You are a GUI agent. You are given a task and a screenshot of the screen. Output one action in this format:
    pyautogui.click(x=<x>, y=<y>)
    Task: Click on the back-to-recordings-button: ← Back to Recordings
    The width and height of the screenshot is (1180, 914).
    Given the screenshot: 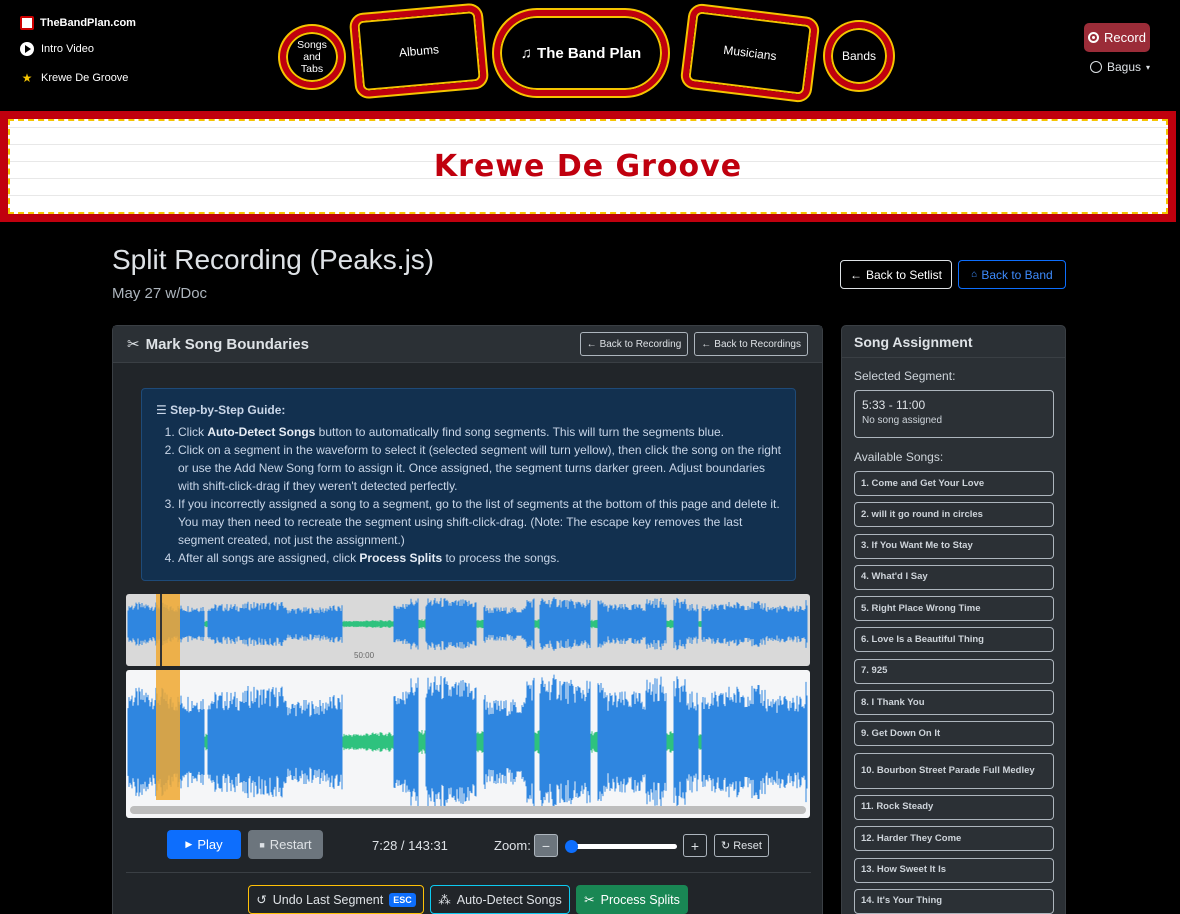 What is the action you would take?
    pyautogui.click(x=751, y=344)
    